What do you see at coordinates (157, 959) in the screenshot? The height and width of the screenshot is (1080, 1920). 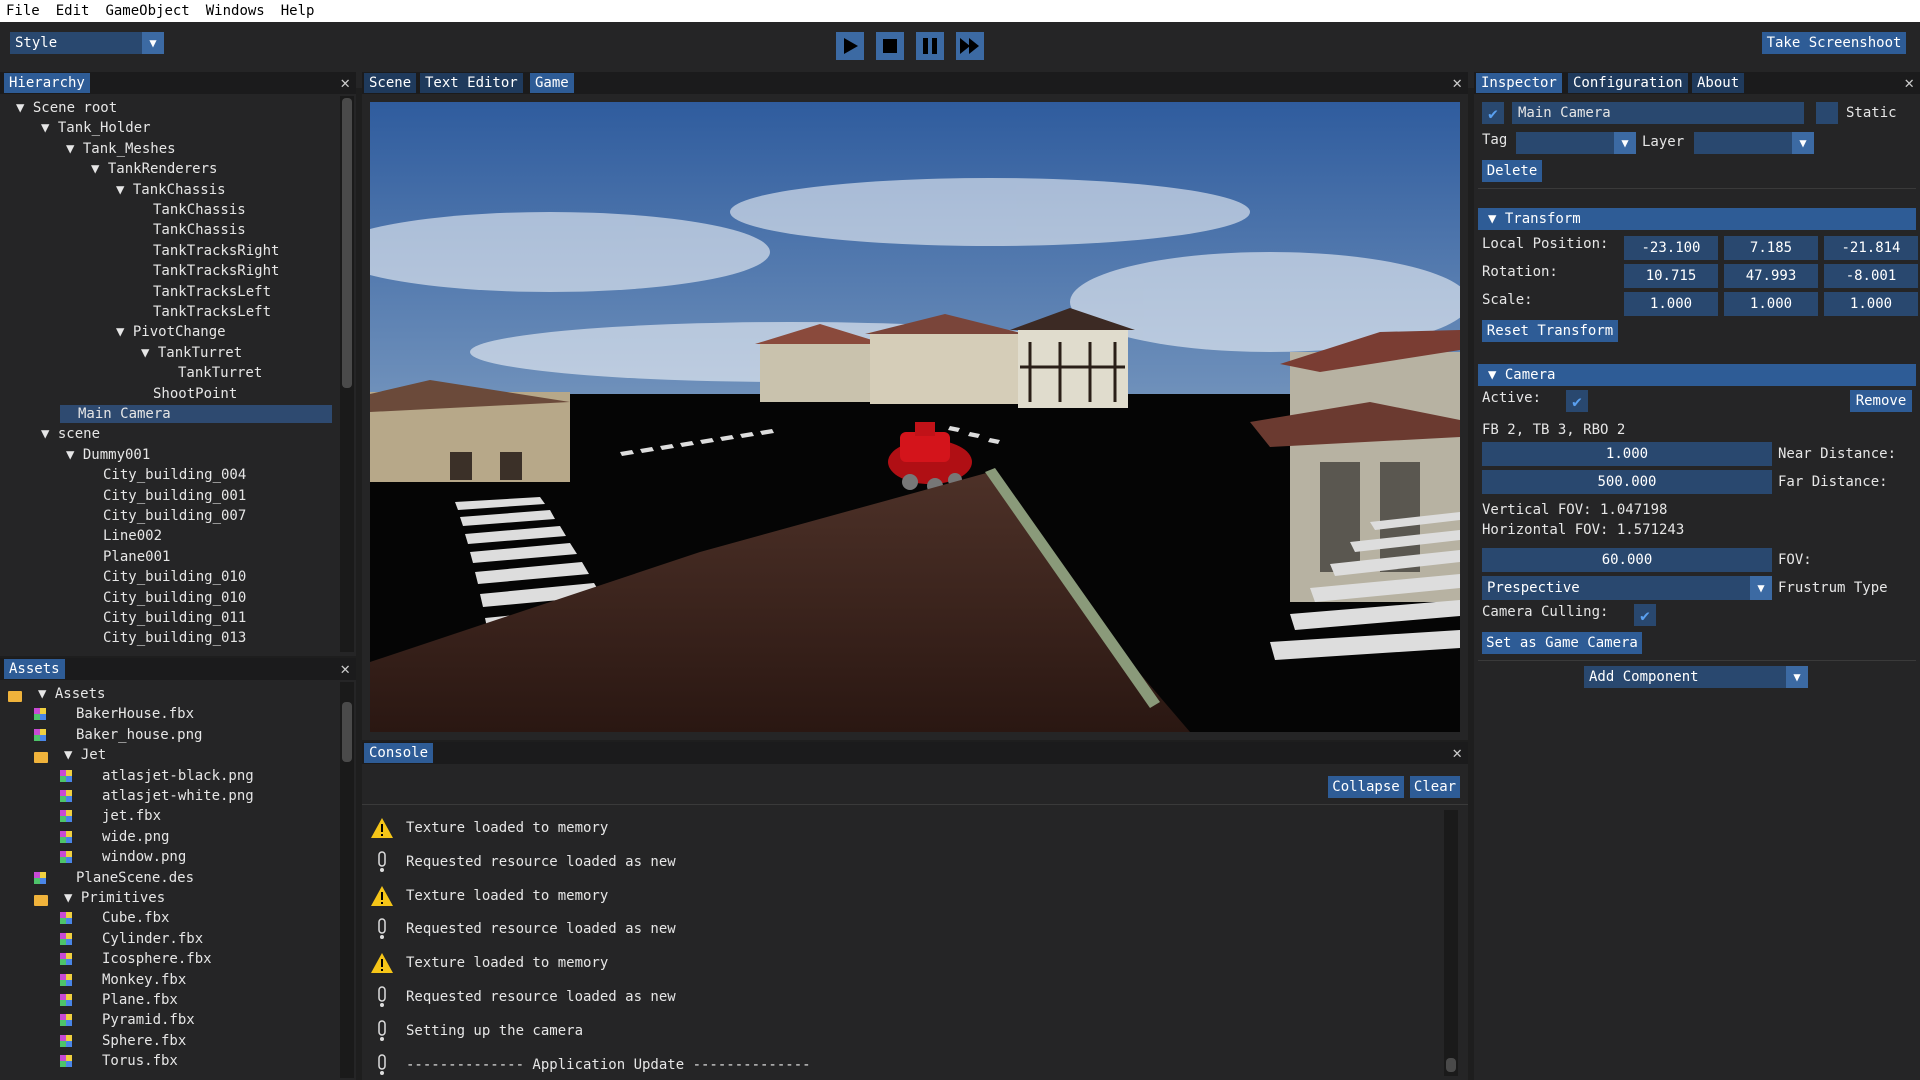 I see `asset-file: Icosphere.fbx` at bounding box center [157, 959].